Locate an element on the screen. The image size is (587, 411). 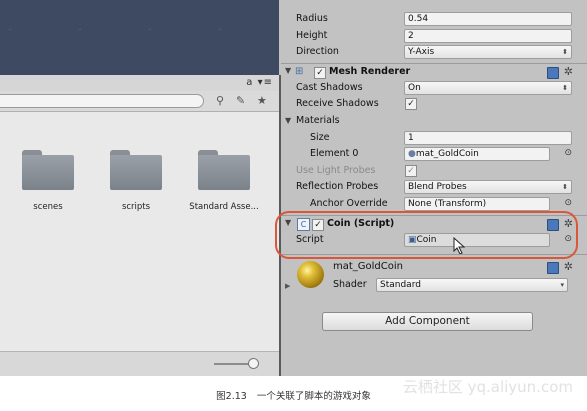
caption-text: 一个关联了脚本的游戏对象 is located at coordinates (313, 396).